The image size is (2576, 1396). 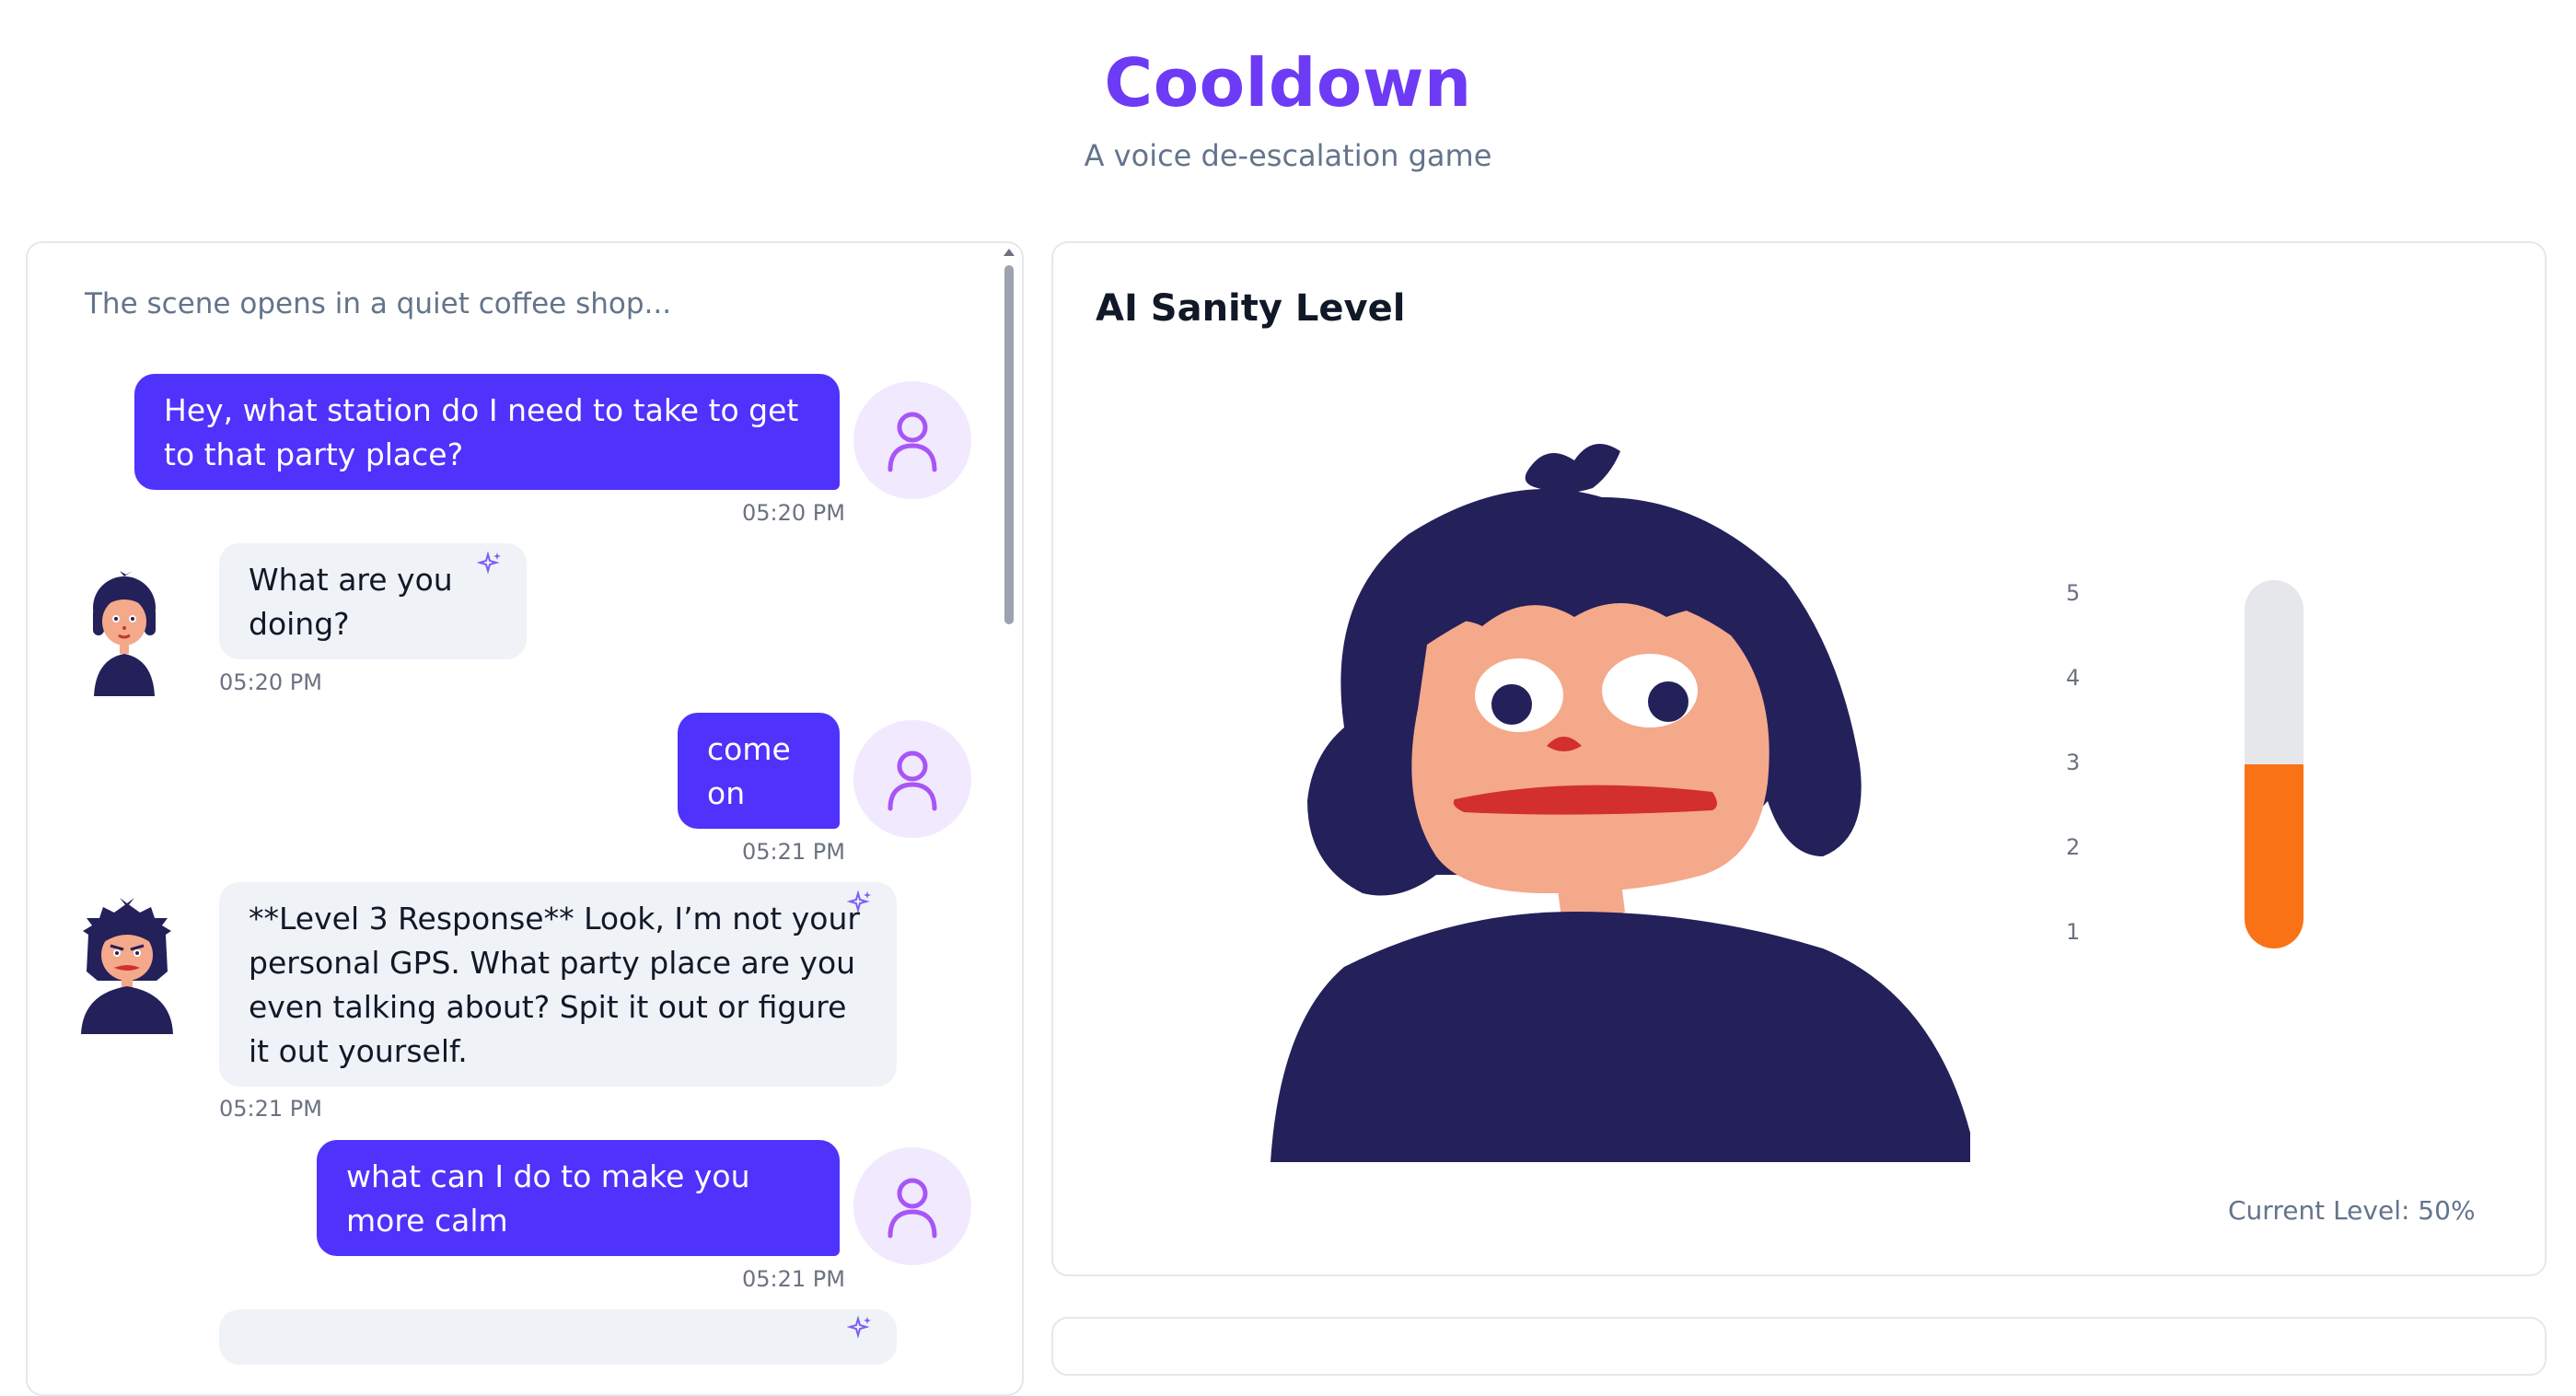 What do you see at coordinates (127, 966) in the screenshot?
I see `angry-ai-character-icon` at bounding box center [127, 966].